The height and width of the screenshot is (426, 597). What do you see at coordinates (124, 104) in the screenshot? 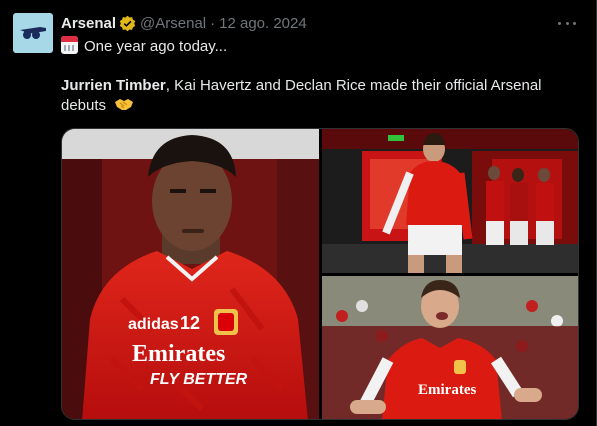
I see `handshake-emoji-icon` at bounding box center [124, 104].